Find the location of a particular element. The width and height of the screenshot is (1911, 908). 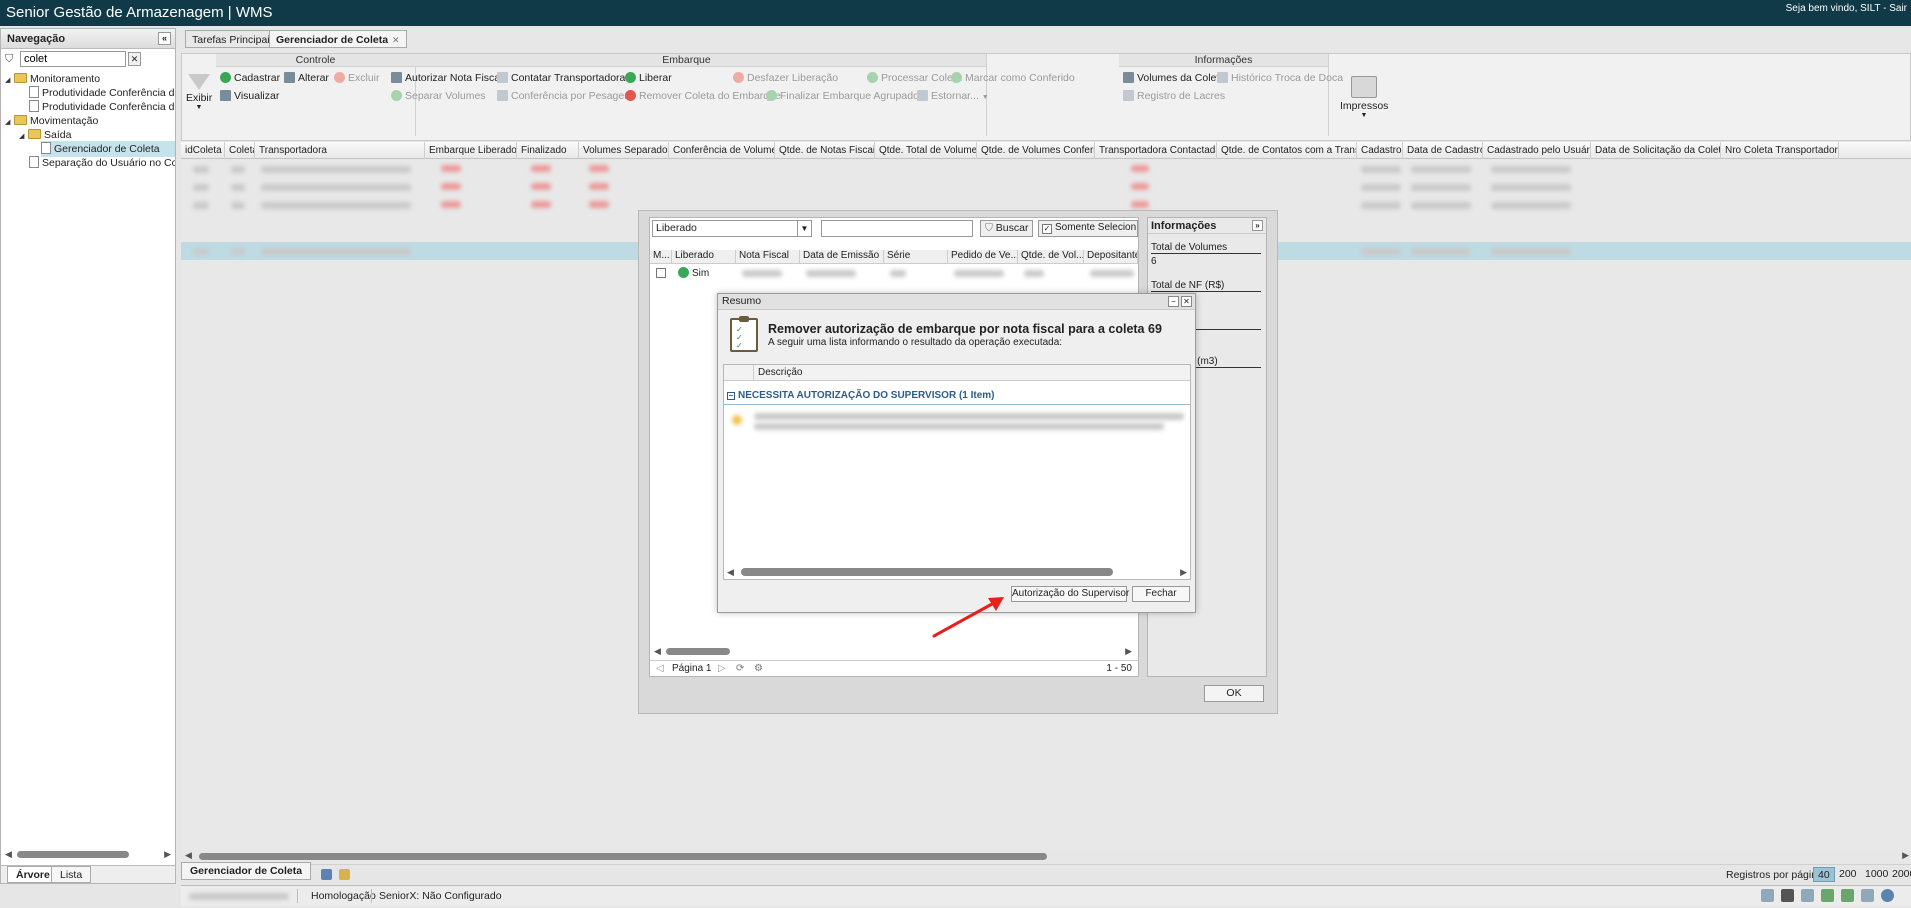

status-select: Liberado ▼ is located at coordinates (732, 228).